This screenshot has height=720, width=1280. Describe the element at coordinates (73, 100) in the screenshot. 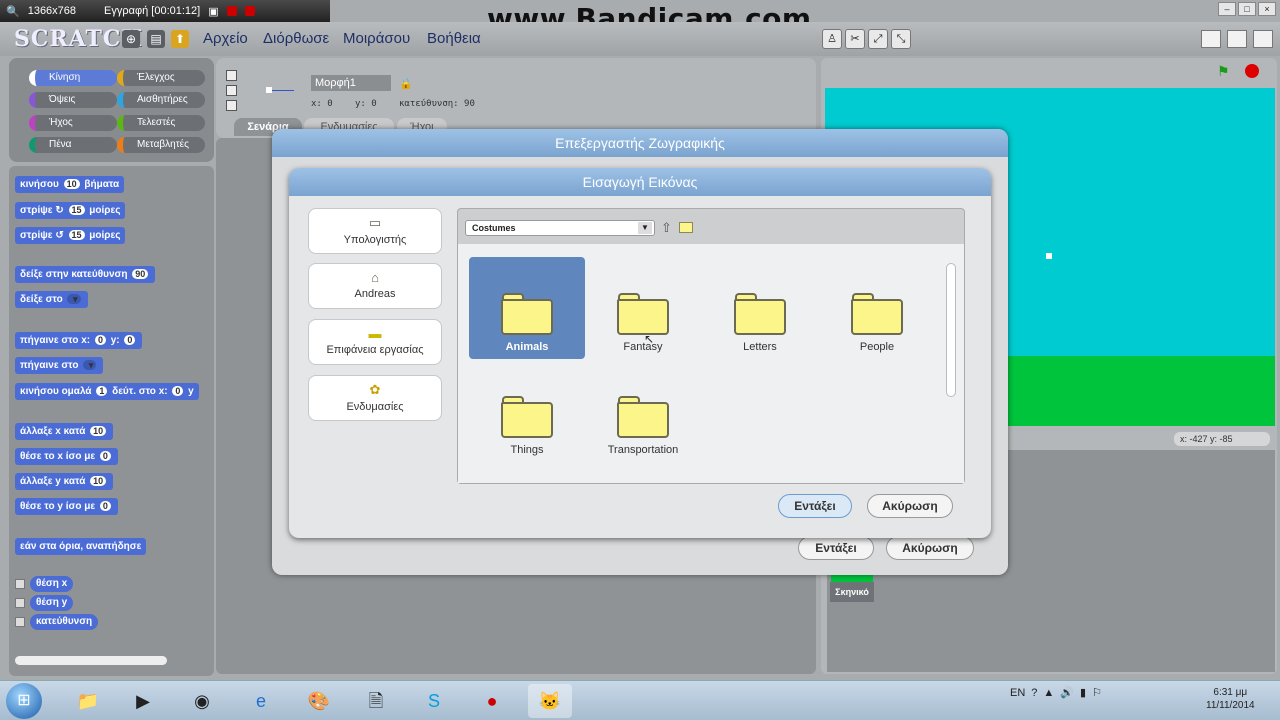

I see `category-looks: Όψεις` at that location.